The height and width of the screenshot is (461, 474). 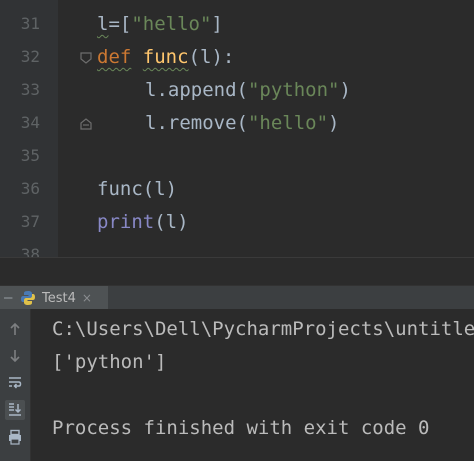 I want to click on run-tab: – Test4 ×, so click(x=54, y=298).